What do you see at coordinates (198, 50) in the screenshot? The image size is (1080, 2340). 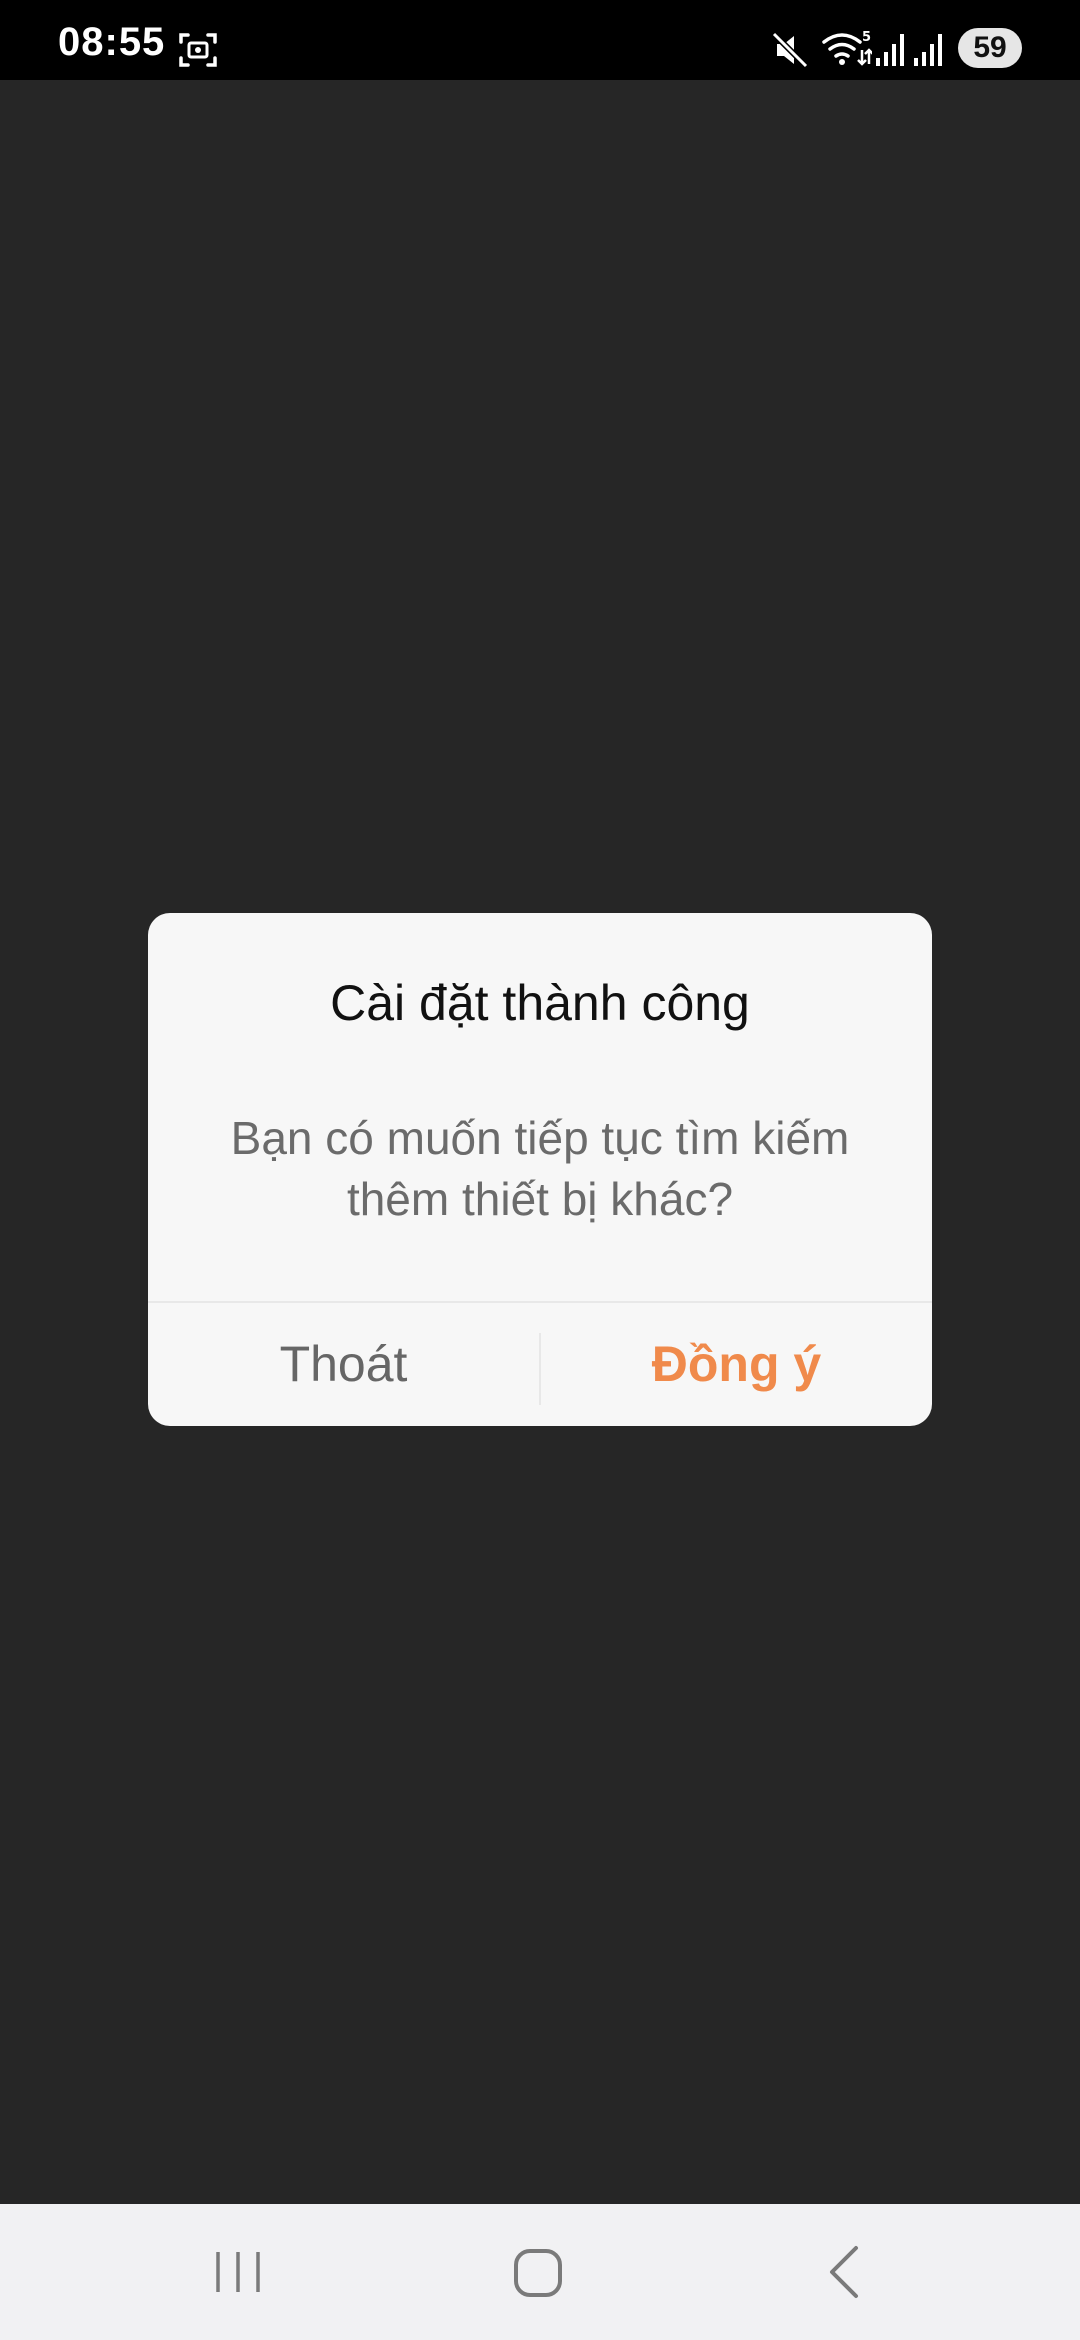 I see `screenshot-icon` at bounding box center [198, 50].